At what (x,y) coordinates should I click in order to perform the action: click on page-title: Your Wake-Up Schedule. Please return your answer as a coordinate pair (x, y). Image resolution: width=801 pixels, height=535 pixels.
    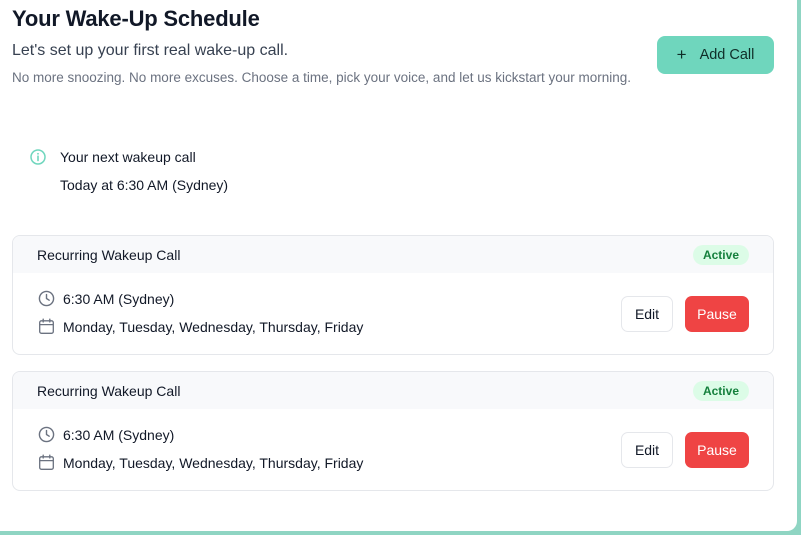
    Looking at the image, I should click on (136, 18).